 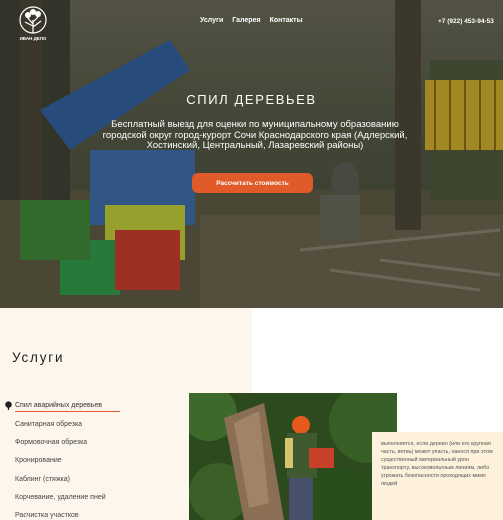 What do you see at coordinates (293, 456) in the screenshot?
I see `service-photo` at bounding box center [293, 456].